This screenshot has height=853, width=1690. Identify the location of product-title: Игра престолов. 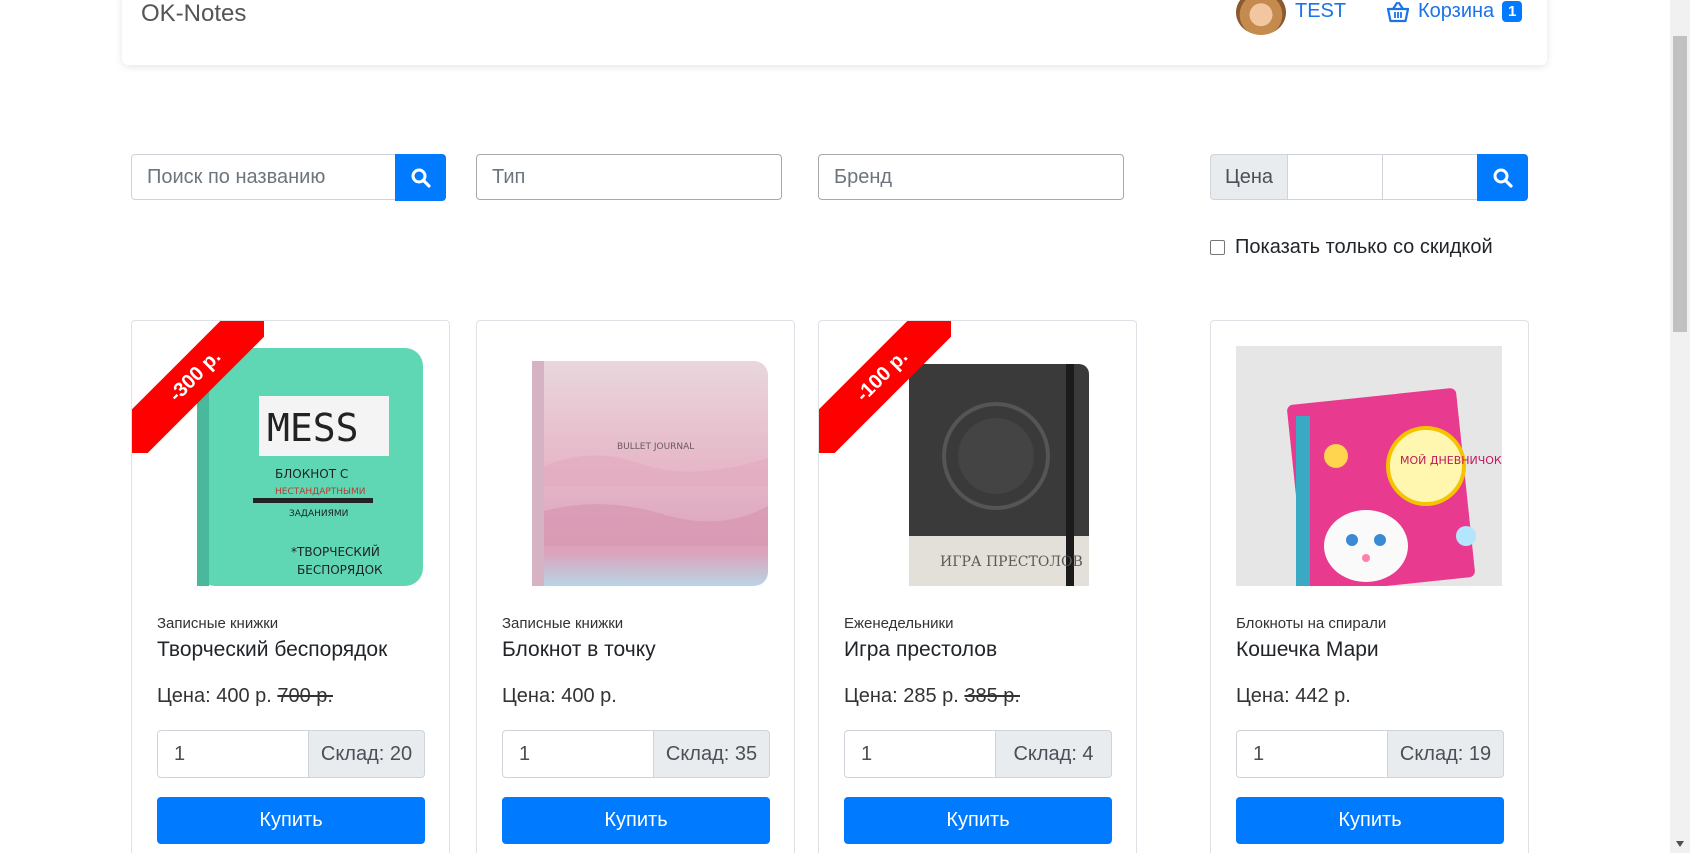
(920, 650).